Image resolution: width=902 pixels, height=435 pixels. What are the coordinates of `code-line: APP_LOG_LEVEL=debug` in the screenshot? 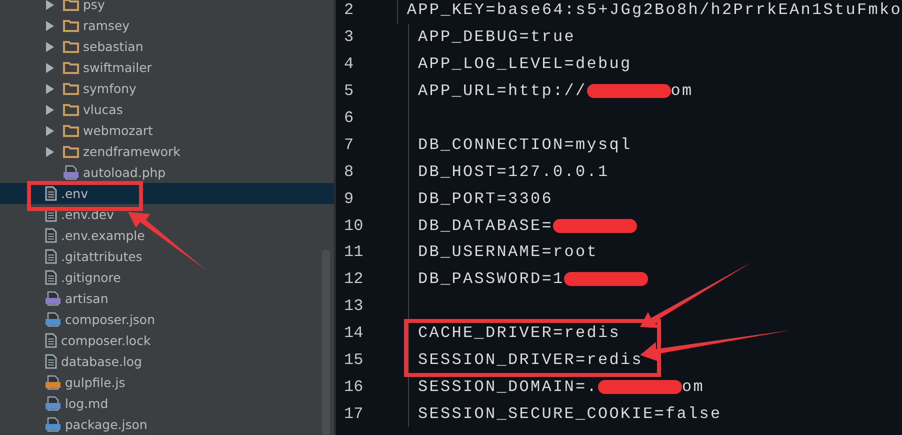 It's located at (525, 64).